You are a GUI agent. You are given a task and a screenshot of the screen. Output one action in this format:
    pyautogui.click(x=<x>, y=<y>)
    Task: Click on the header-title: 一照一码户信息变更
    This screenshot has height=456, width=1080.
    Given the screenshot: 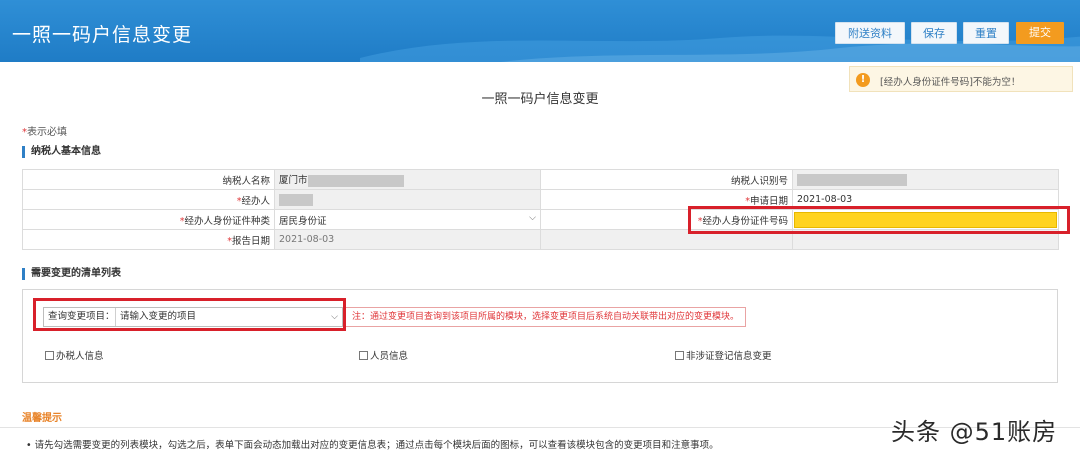 What is the action you would take?
    pyautogui.click(x=102, y=35)
    